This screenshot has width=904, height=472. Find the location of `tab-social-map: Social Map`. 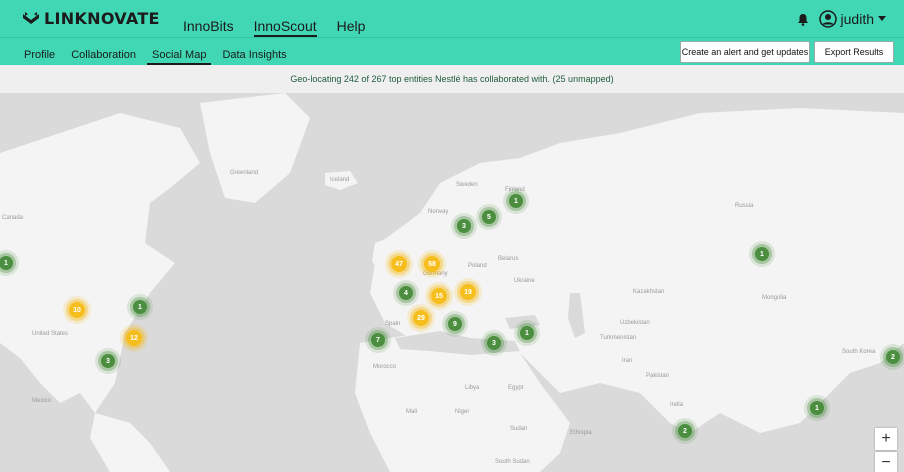

tab-social-map: Social Map is located at coordinates (179, 51).